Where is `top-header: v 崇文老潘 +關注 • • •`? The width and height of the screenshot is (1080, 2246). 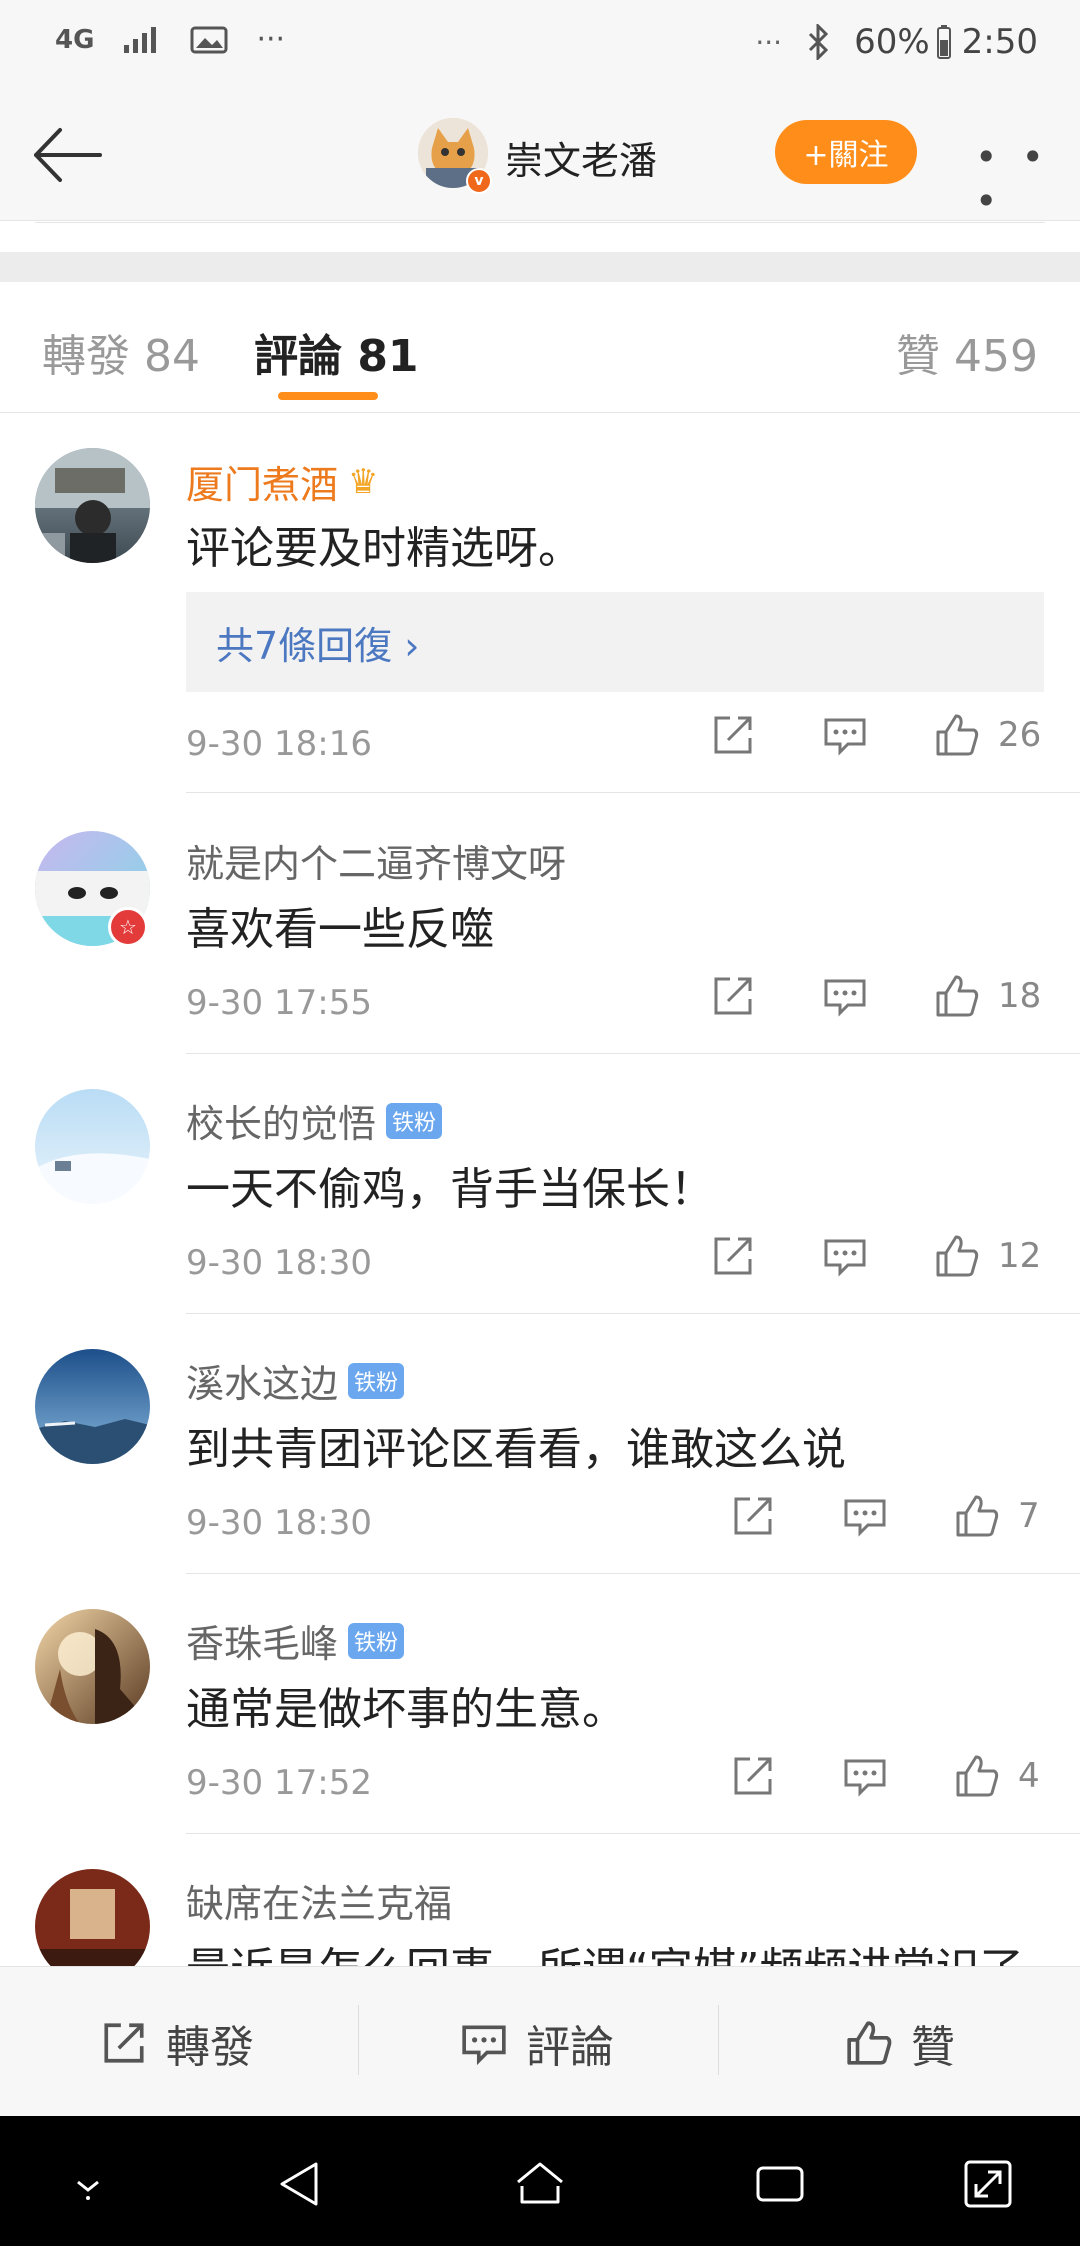
top-header: v 崇文老潘 +關注 • • • is located at coordinates (540, 156).